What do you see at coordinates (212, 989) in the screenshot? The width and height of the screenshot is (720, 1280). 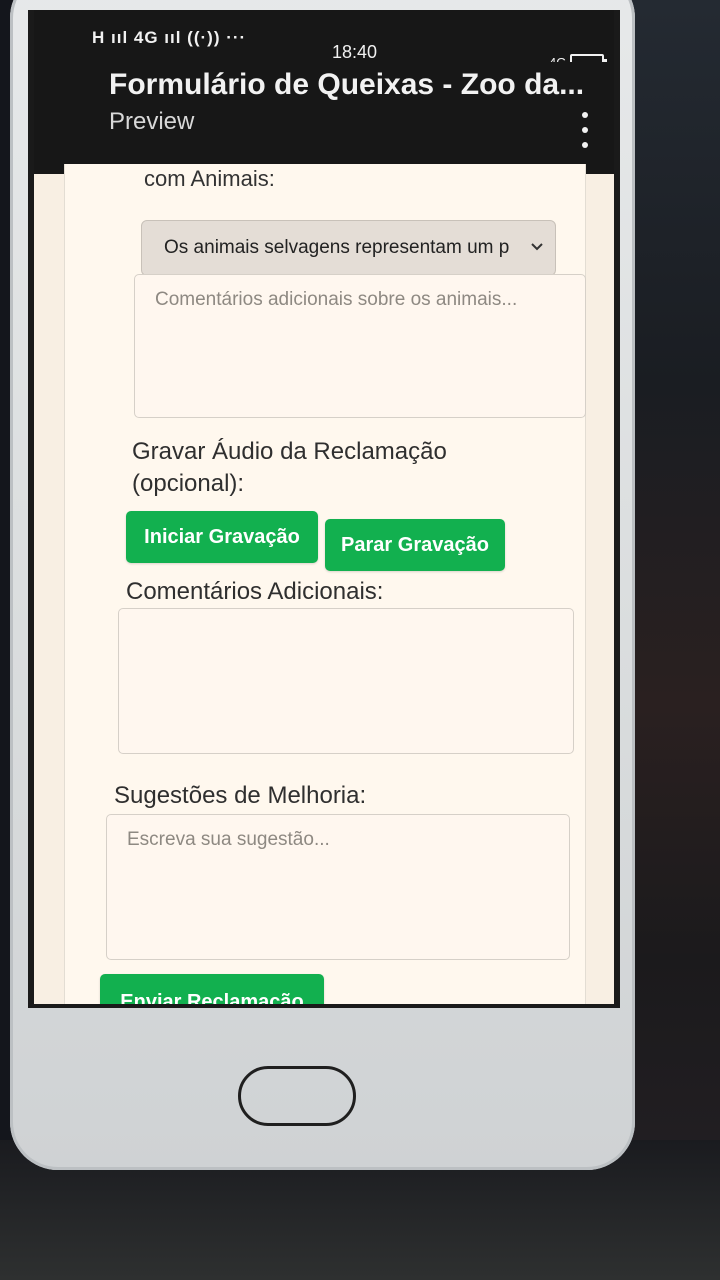 I see `submit-complaint-button: Enviar Reclamação` at bounding box center [212, 989].